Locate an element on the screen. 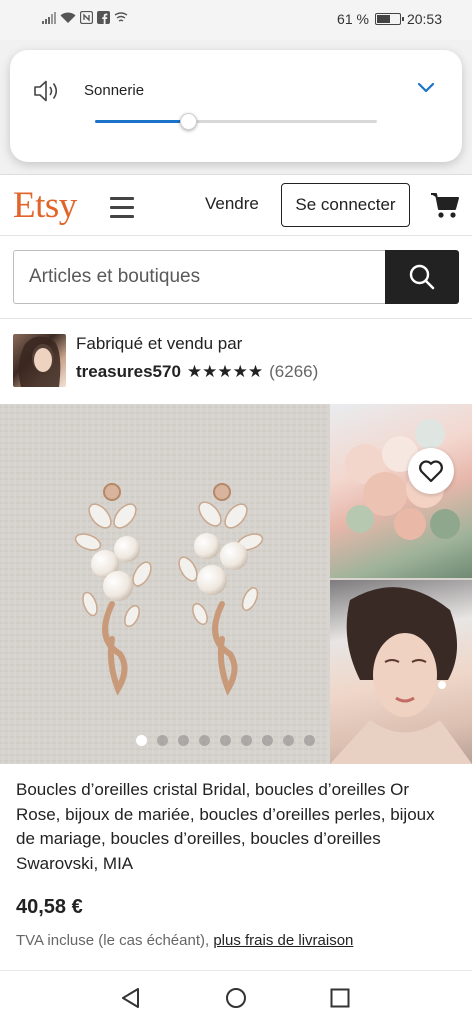 This screenshot has width=472, height=1024. signin-button: Se connecter is located at coordinates (345, 205).